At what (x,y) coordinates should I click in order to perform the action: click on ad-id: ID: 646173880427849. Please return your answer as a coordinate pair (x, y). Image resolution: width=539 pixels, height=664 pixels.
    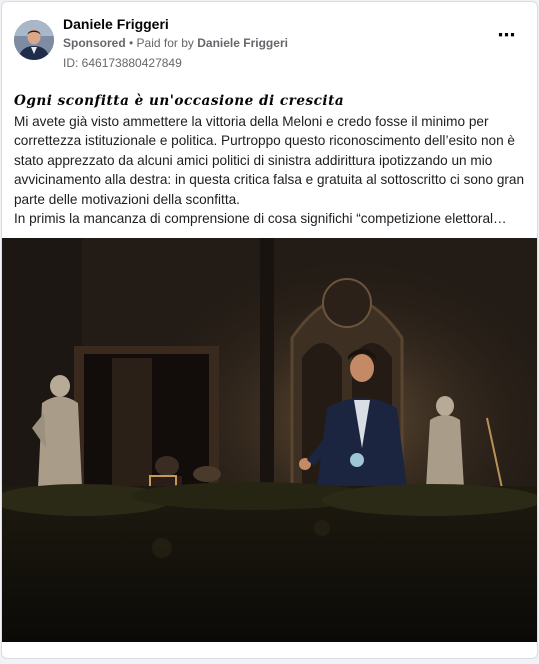
    Looking at the image, I should click on (122, 63).